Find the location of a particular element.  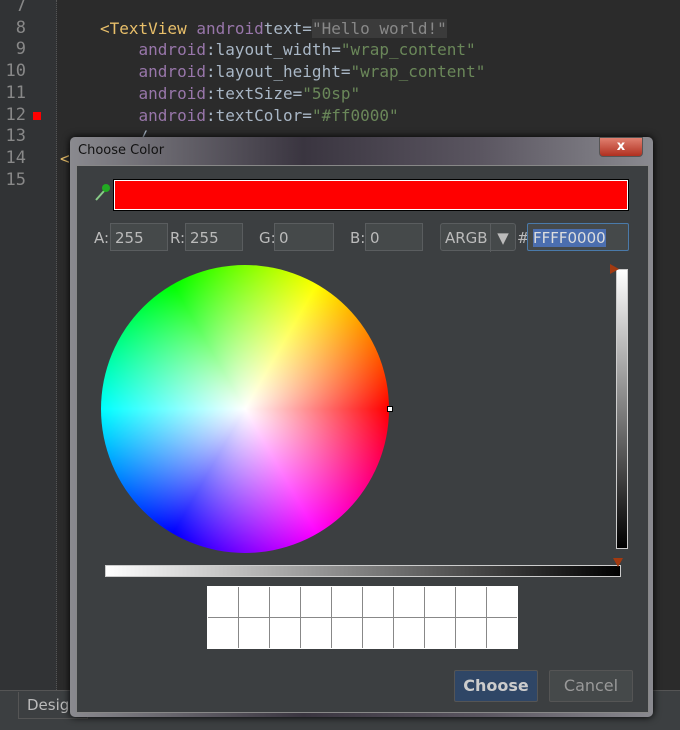

alpha-label: A: is located at coordinates (102, 238).